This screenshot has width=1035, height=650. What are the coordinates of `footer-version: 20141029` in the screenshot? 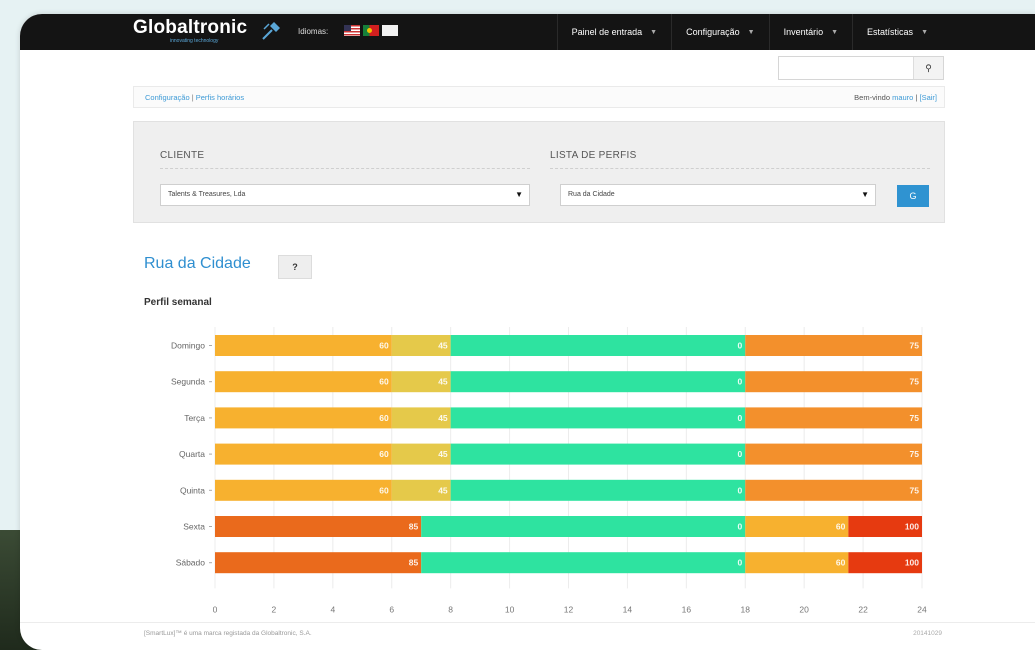 It's located at (927, 633).